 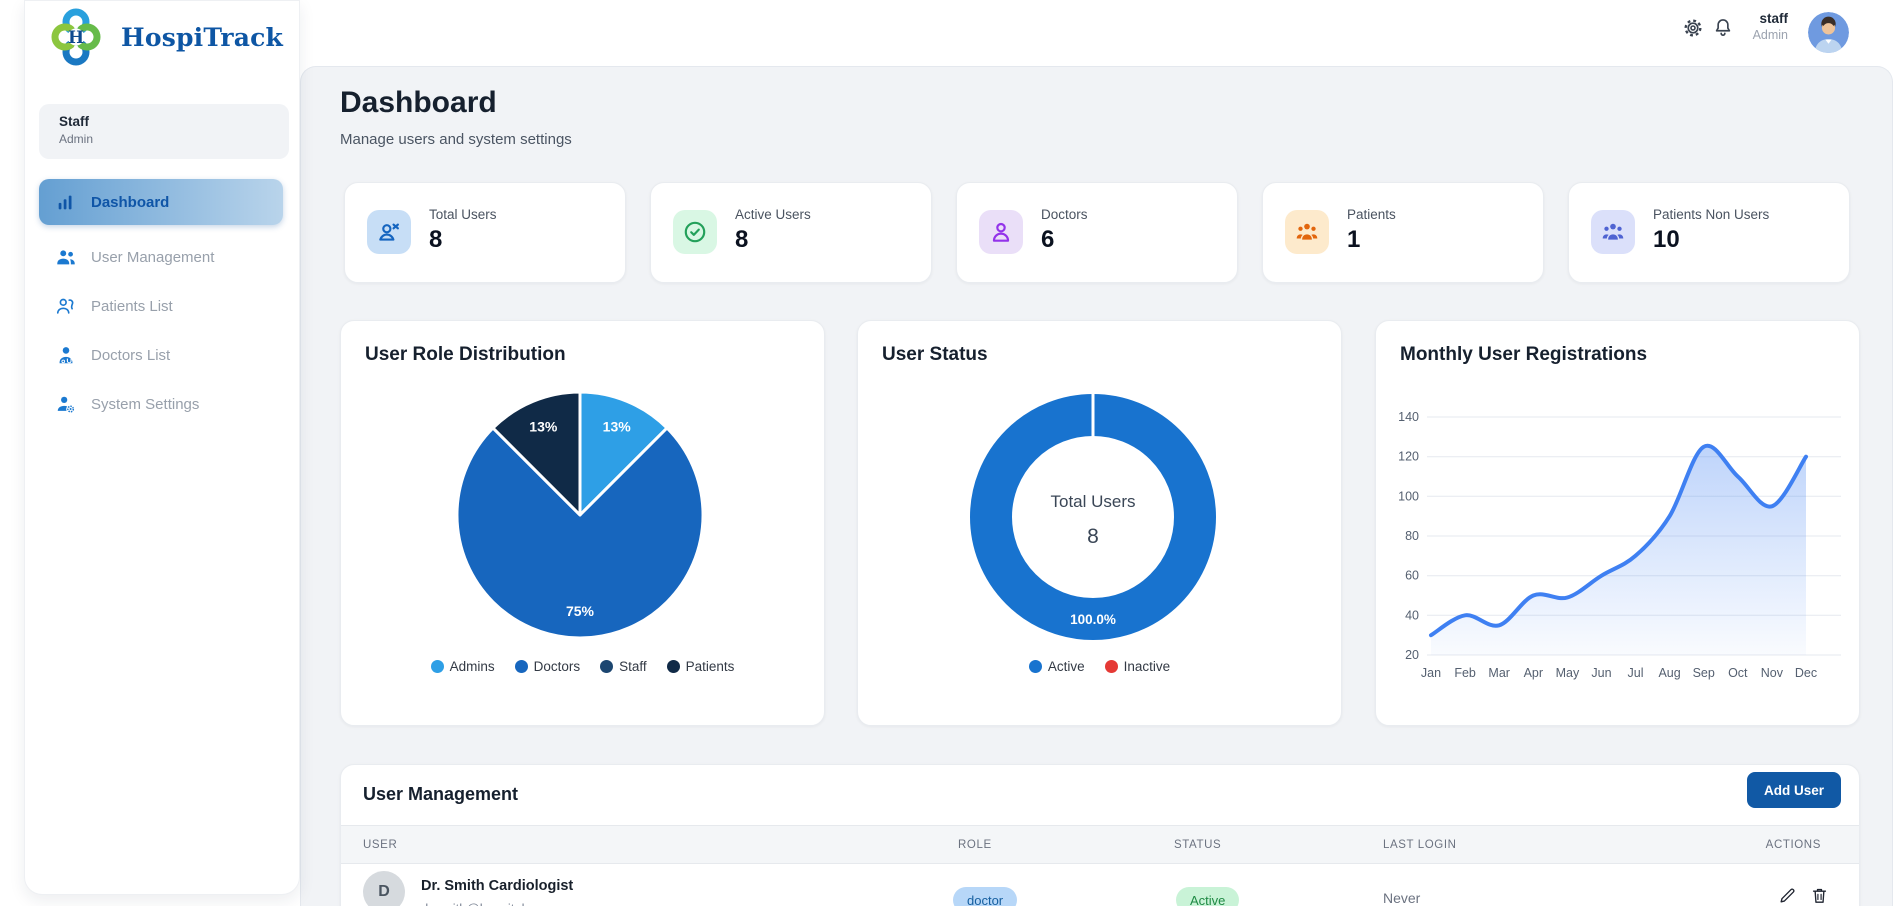 I want to click on users-x-icon, so click(x=389, y=232).